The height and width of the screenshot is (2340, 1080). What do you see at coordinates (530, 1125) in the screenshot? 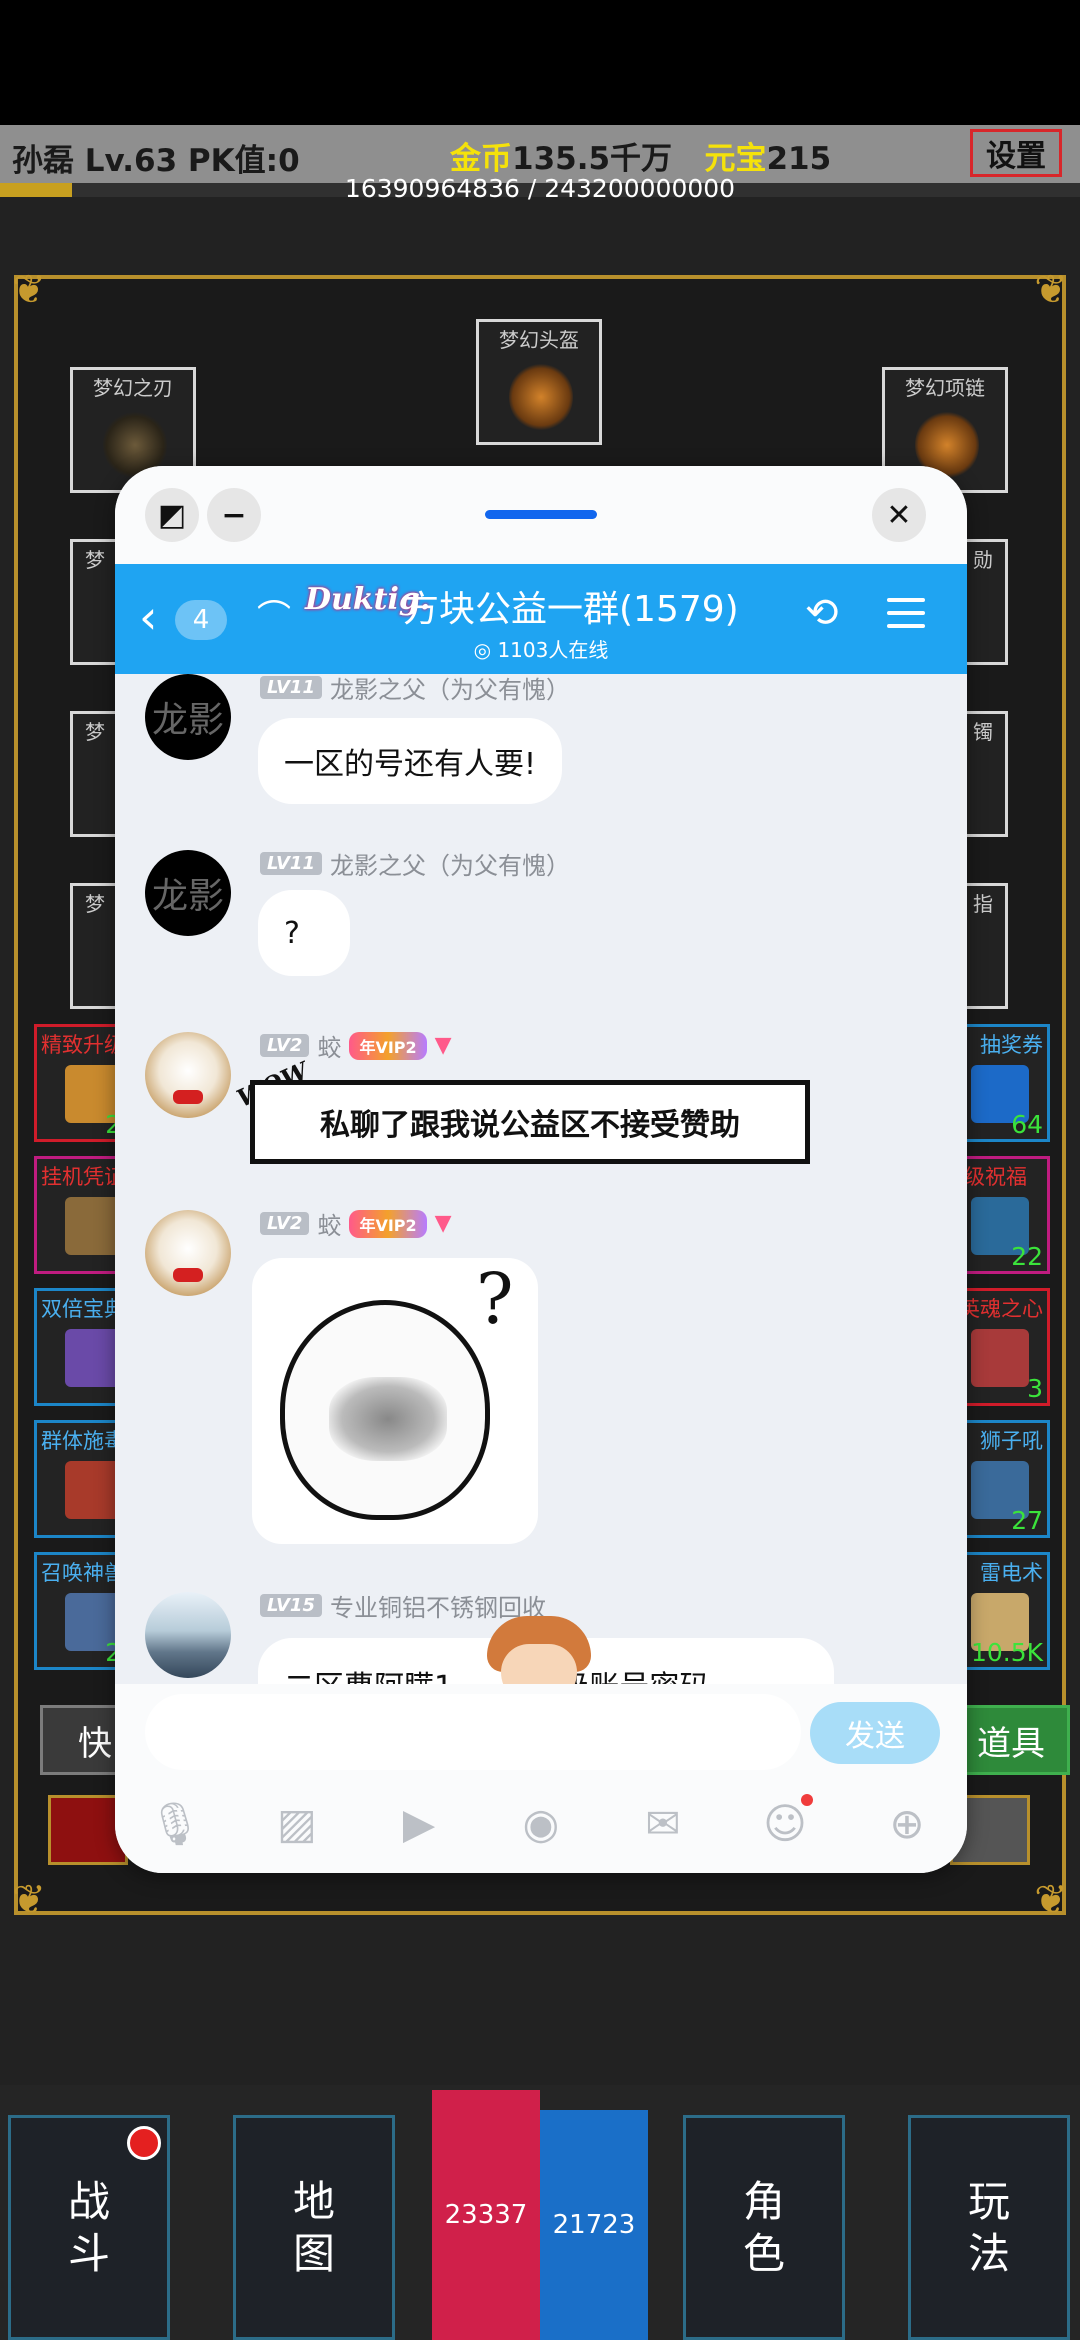
I see `message-text: 私聊了跟我说公益区不接受赞助` at bounding box center [530, 1125].